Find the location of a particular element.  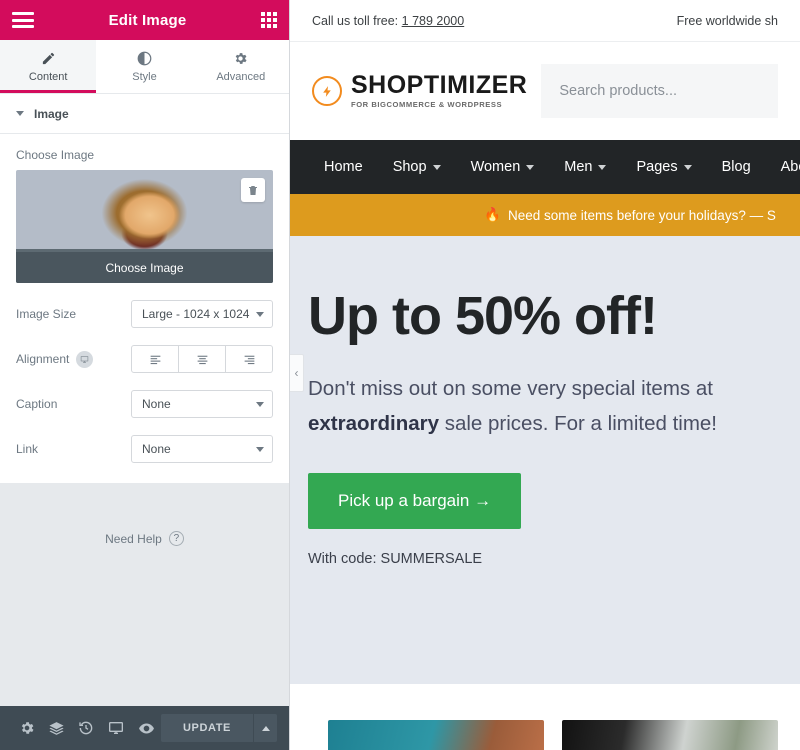

nav-item-pages: Pages is located at coordinates (663, 167).